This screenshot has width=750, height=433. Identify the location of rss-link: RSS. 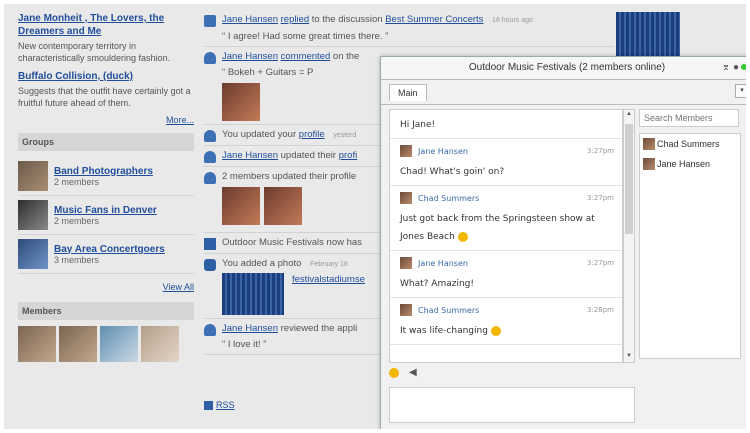
(219, 405).